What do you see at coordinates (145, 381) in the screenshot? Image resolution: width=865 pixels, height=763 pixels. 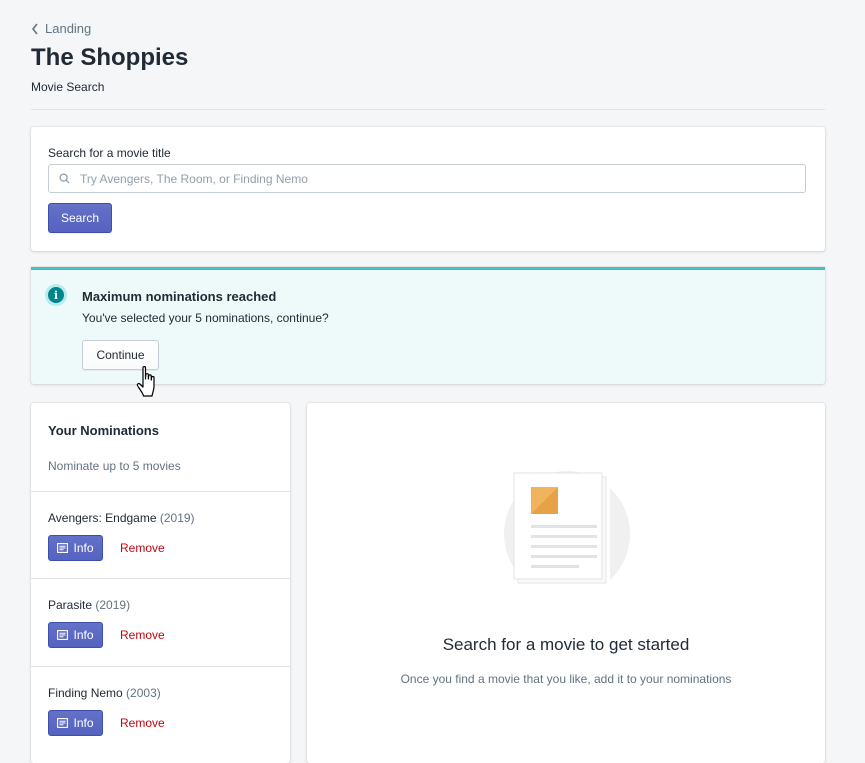 I see `hand-pointer-cursor-icon` at bounding box center [145, 381].